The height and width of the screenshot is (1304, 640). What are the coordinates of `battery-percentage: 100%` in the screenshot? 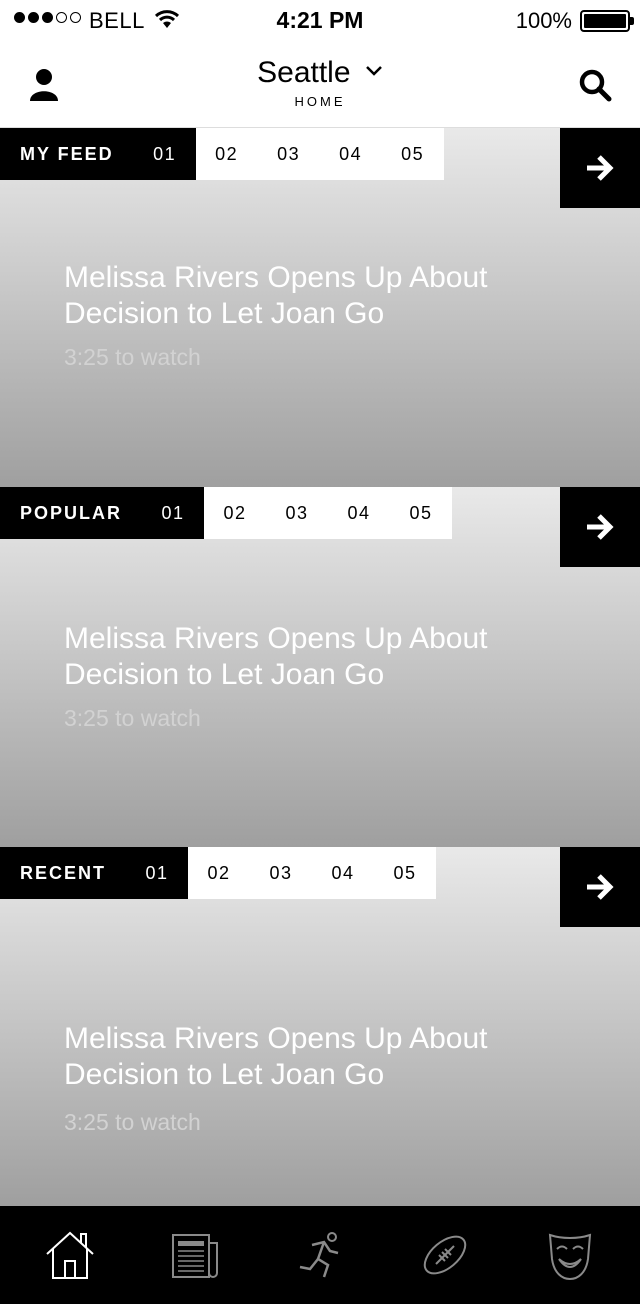 It's located at (543, 20).